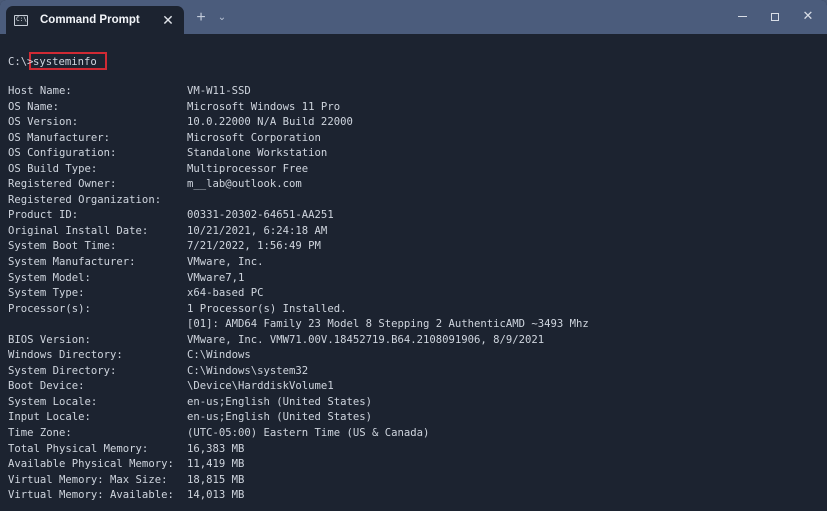 Image resolution: width=827 pixels, height=511 pixels. What do you see at coordinates (85, 199) in the screenshot?
I see `field-label: Registered Organization:` at bounding box center [85, 199].